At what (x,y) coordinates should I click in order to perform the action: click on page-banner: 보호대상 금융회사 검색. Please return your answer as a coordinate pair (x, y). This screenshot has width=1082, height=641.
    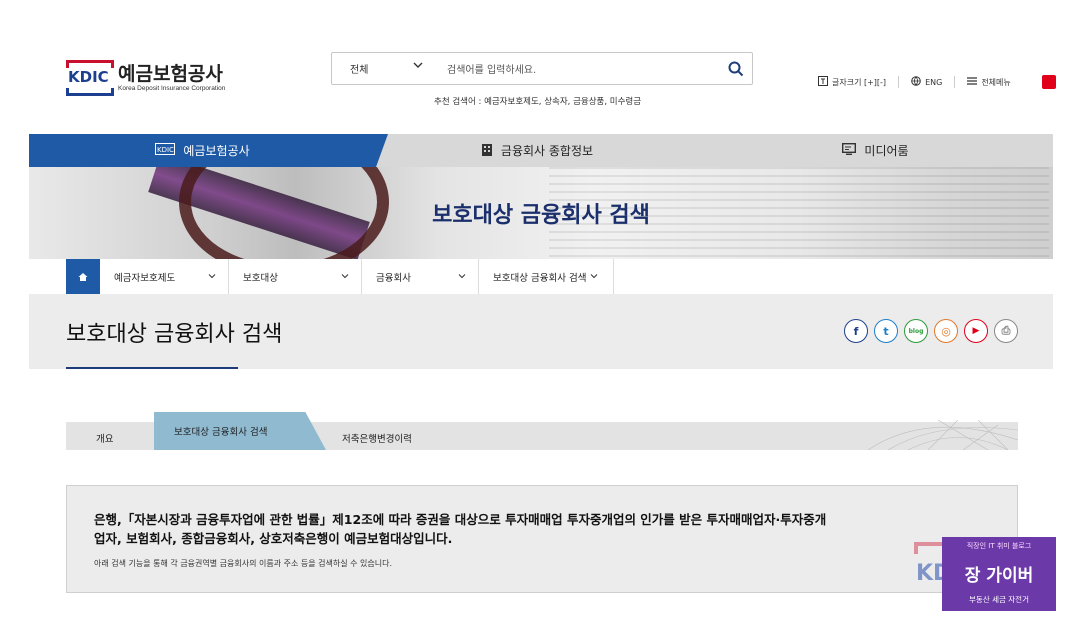
    Looking at the image, I should click on (541, 213).